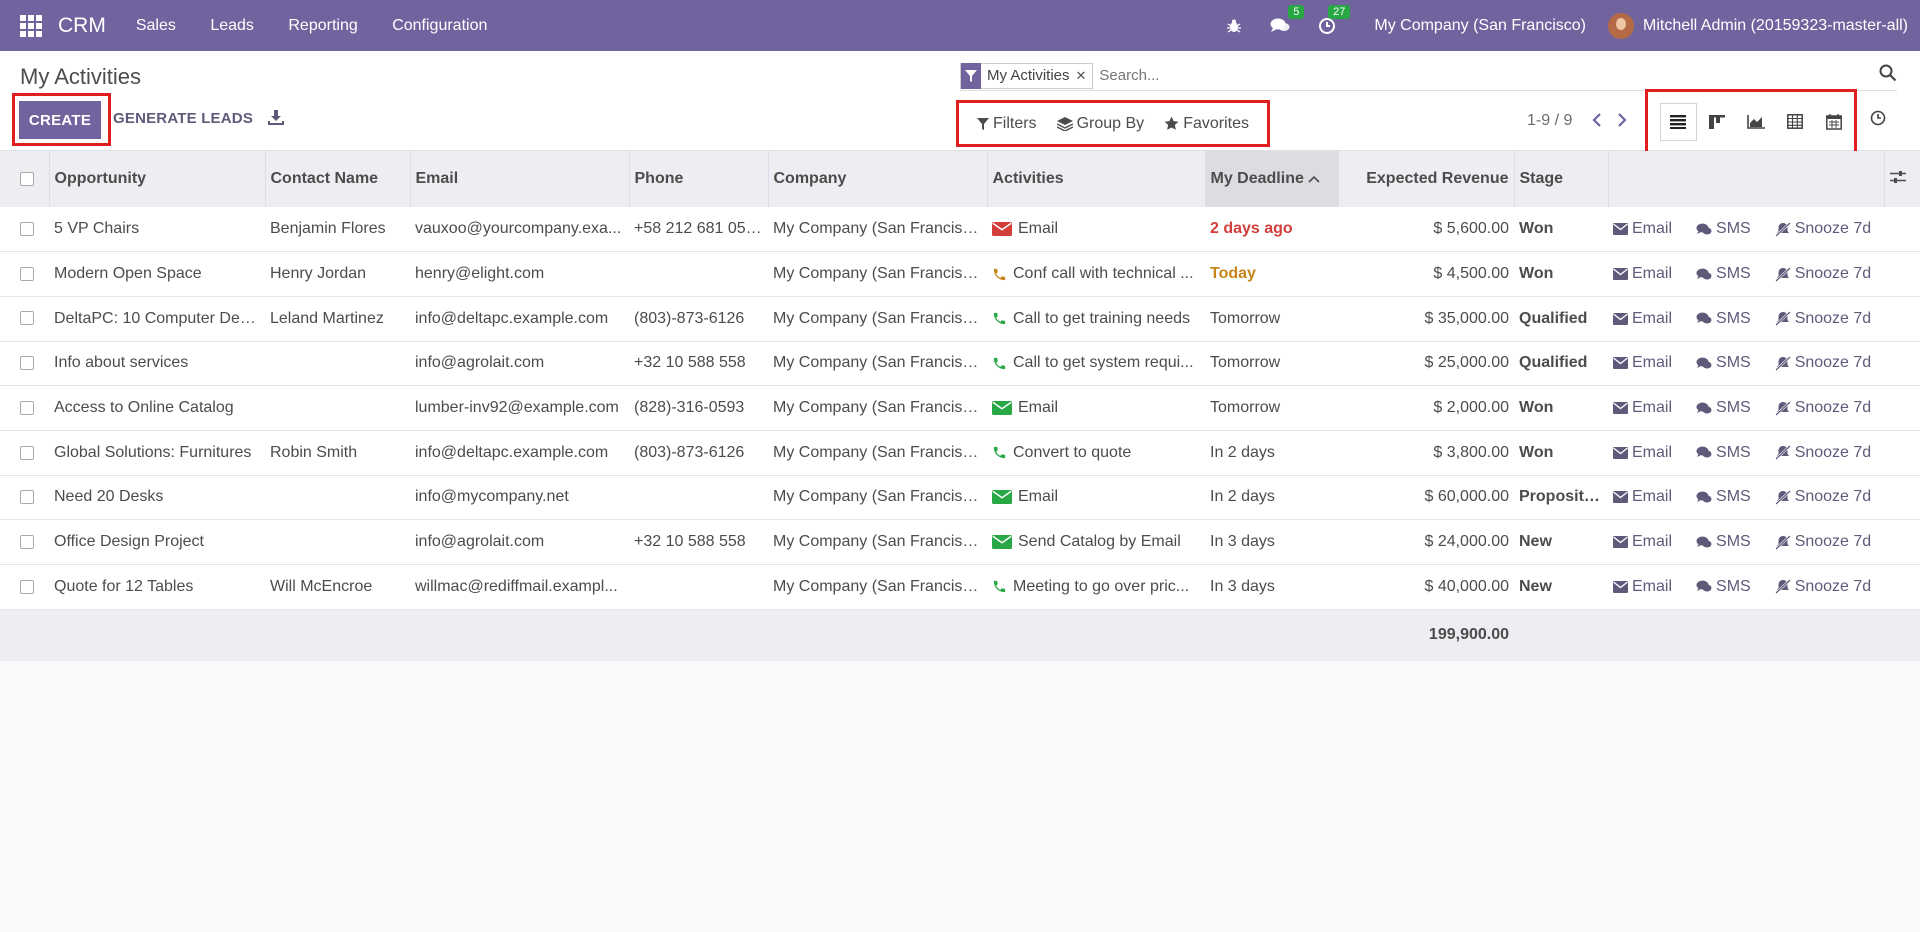 The width and height of the screenshot is (1920, 932). What do you see at coordinates (1096, 318) in the screenshot?
I see `cell-activities: Call to get training needs` at bounding box center [1096, 318].